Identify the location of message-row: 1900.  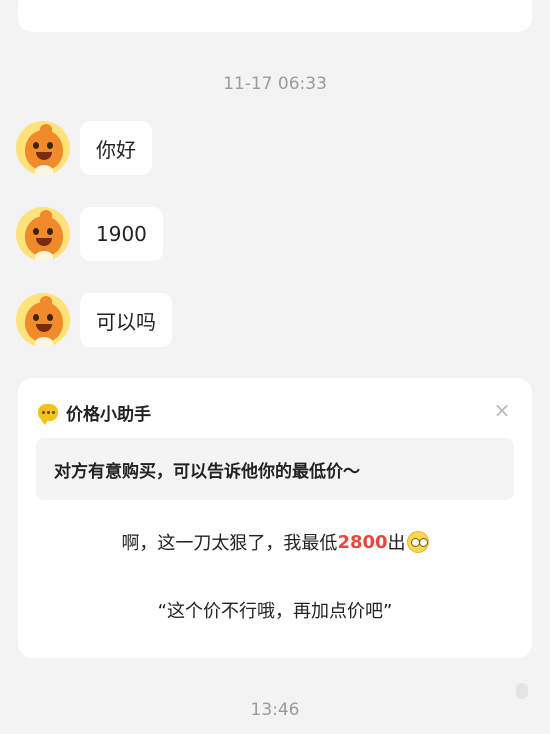
(89, 234).